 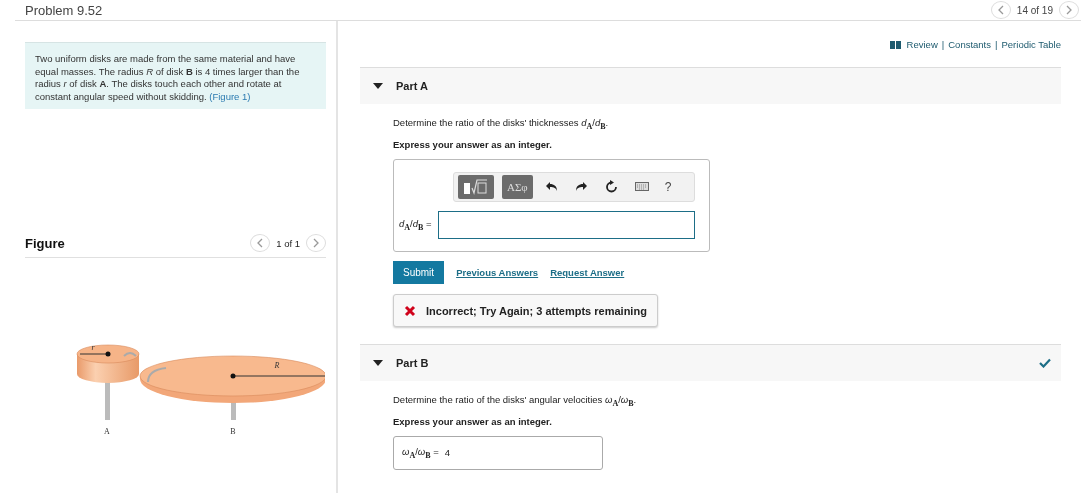 What do you see at coordinates (447, 453) in the screenshot?
I see `answer-value: 4` at bounding box center [447, 453].